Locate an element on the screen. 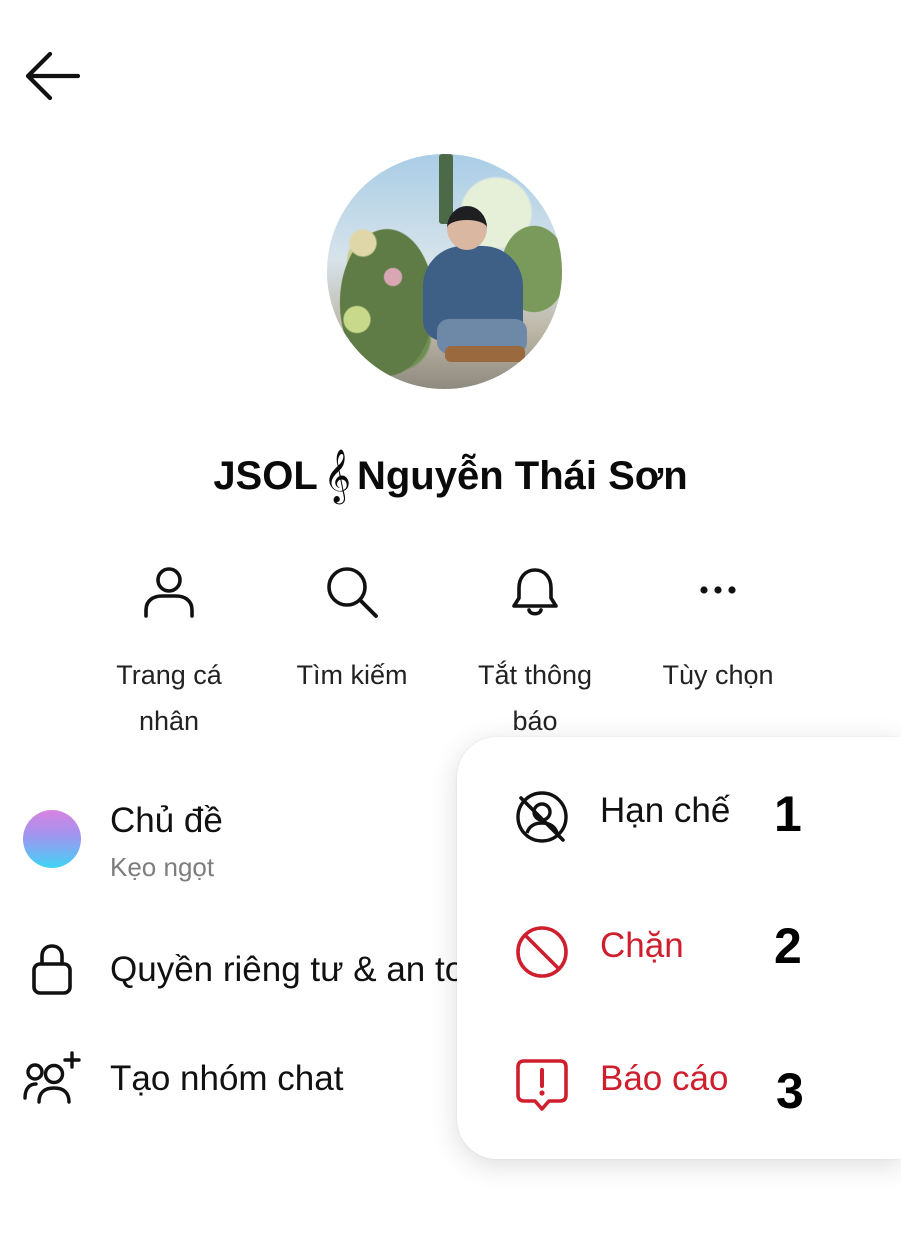 This screenshot has width=901, height=1238. menu-item-restrict: Hạn chế is located at coordinates (679, 816).